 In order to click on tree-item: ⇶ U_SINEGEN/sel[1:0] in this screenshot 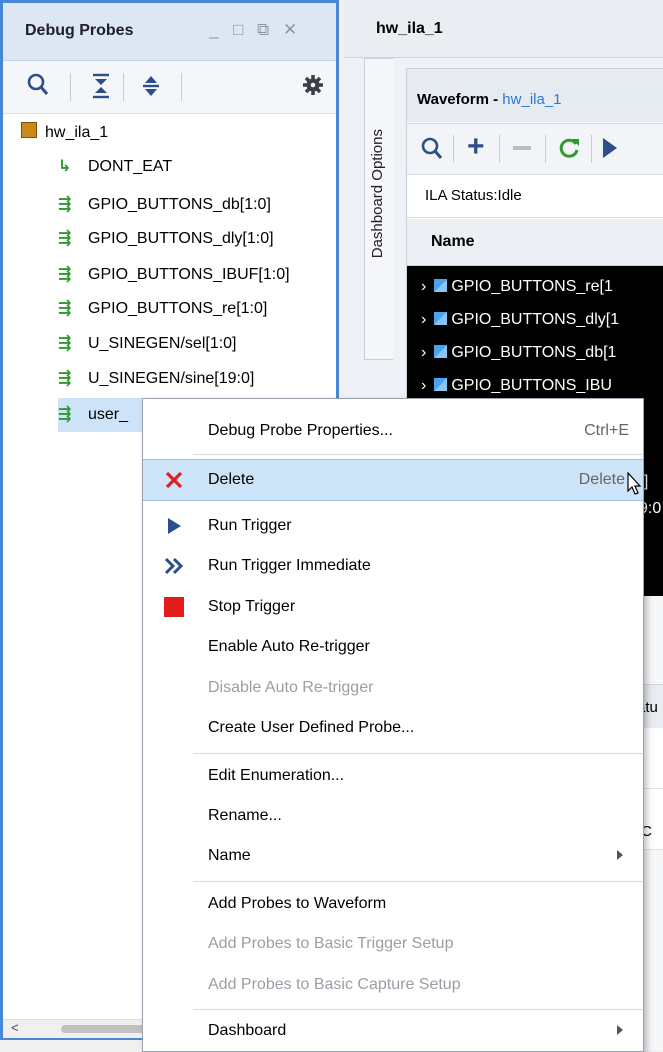, I will do `click(147, 344)`.